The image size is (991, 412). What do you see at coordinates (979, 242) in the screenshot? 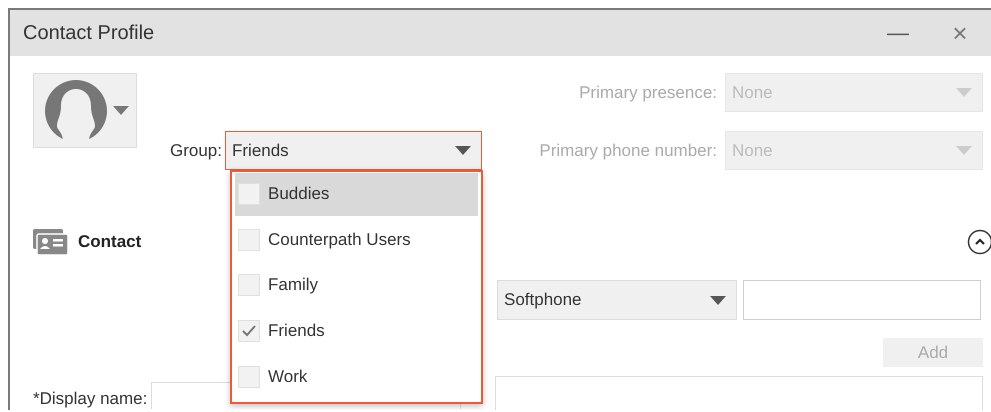
I see `collapse-button` at bounding box center [979, 242].